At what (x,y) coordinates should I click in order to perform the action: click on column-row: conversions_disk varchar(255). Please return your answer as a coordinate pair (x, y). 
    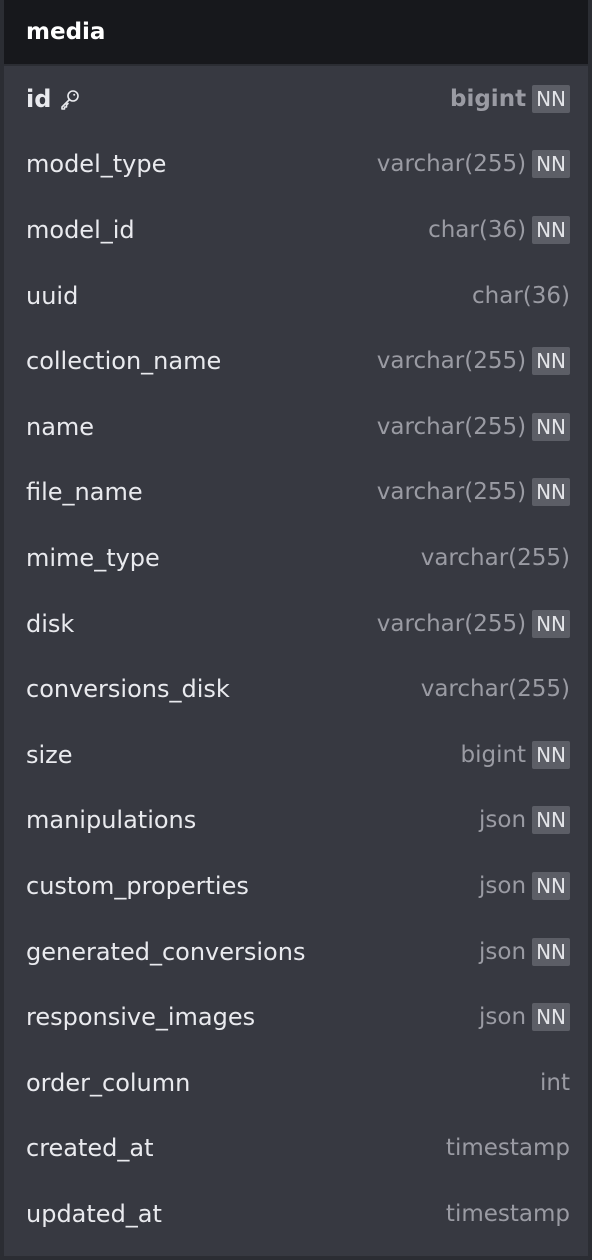
    Looking at the image, I should click on (296, 689).